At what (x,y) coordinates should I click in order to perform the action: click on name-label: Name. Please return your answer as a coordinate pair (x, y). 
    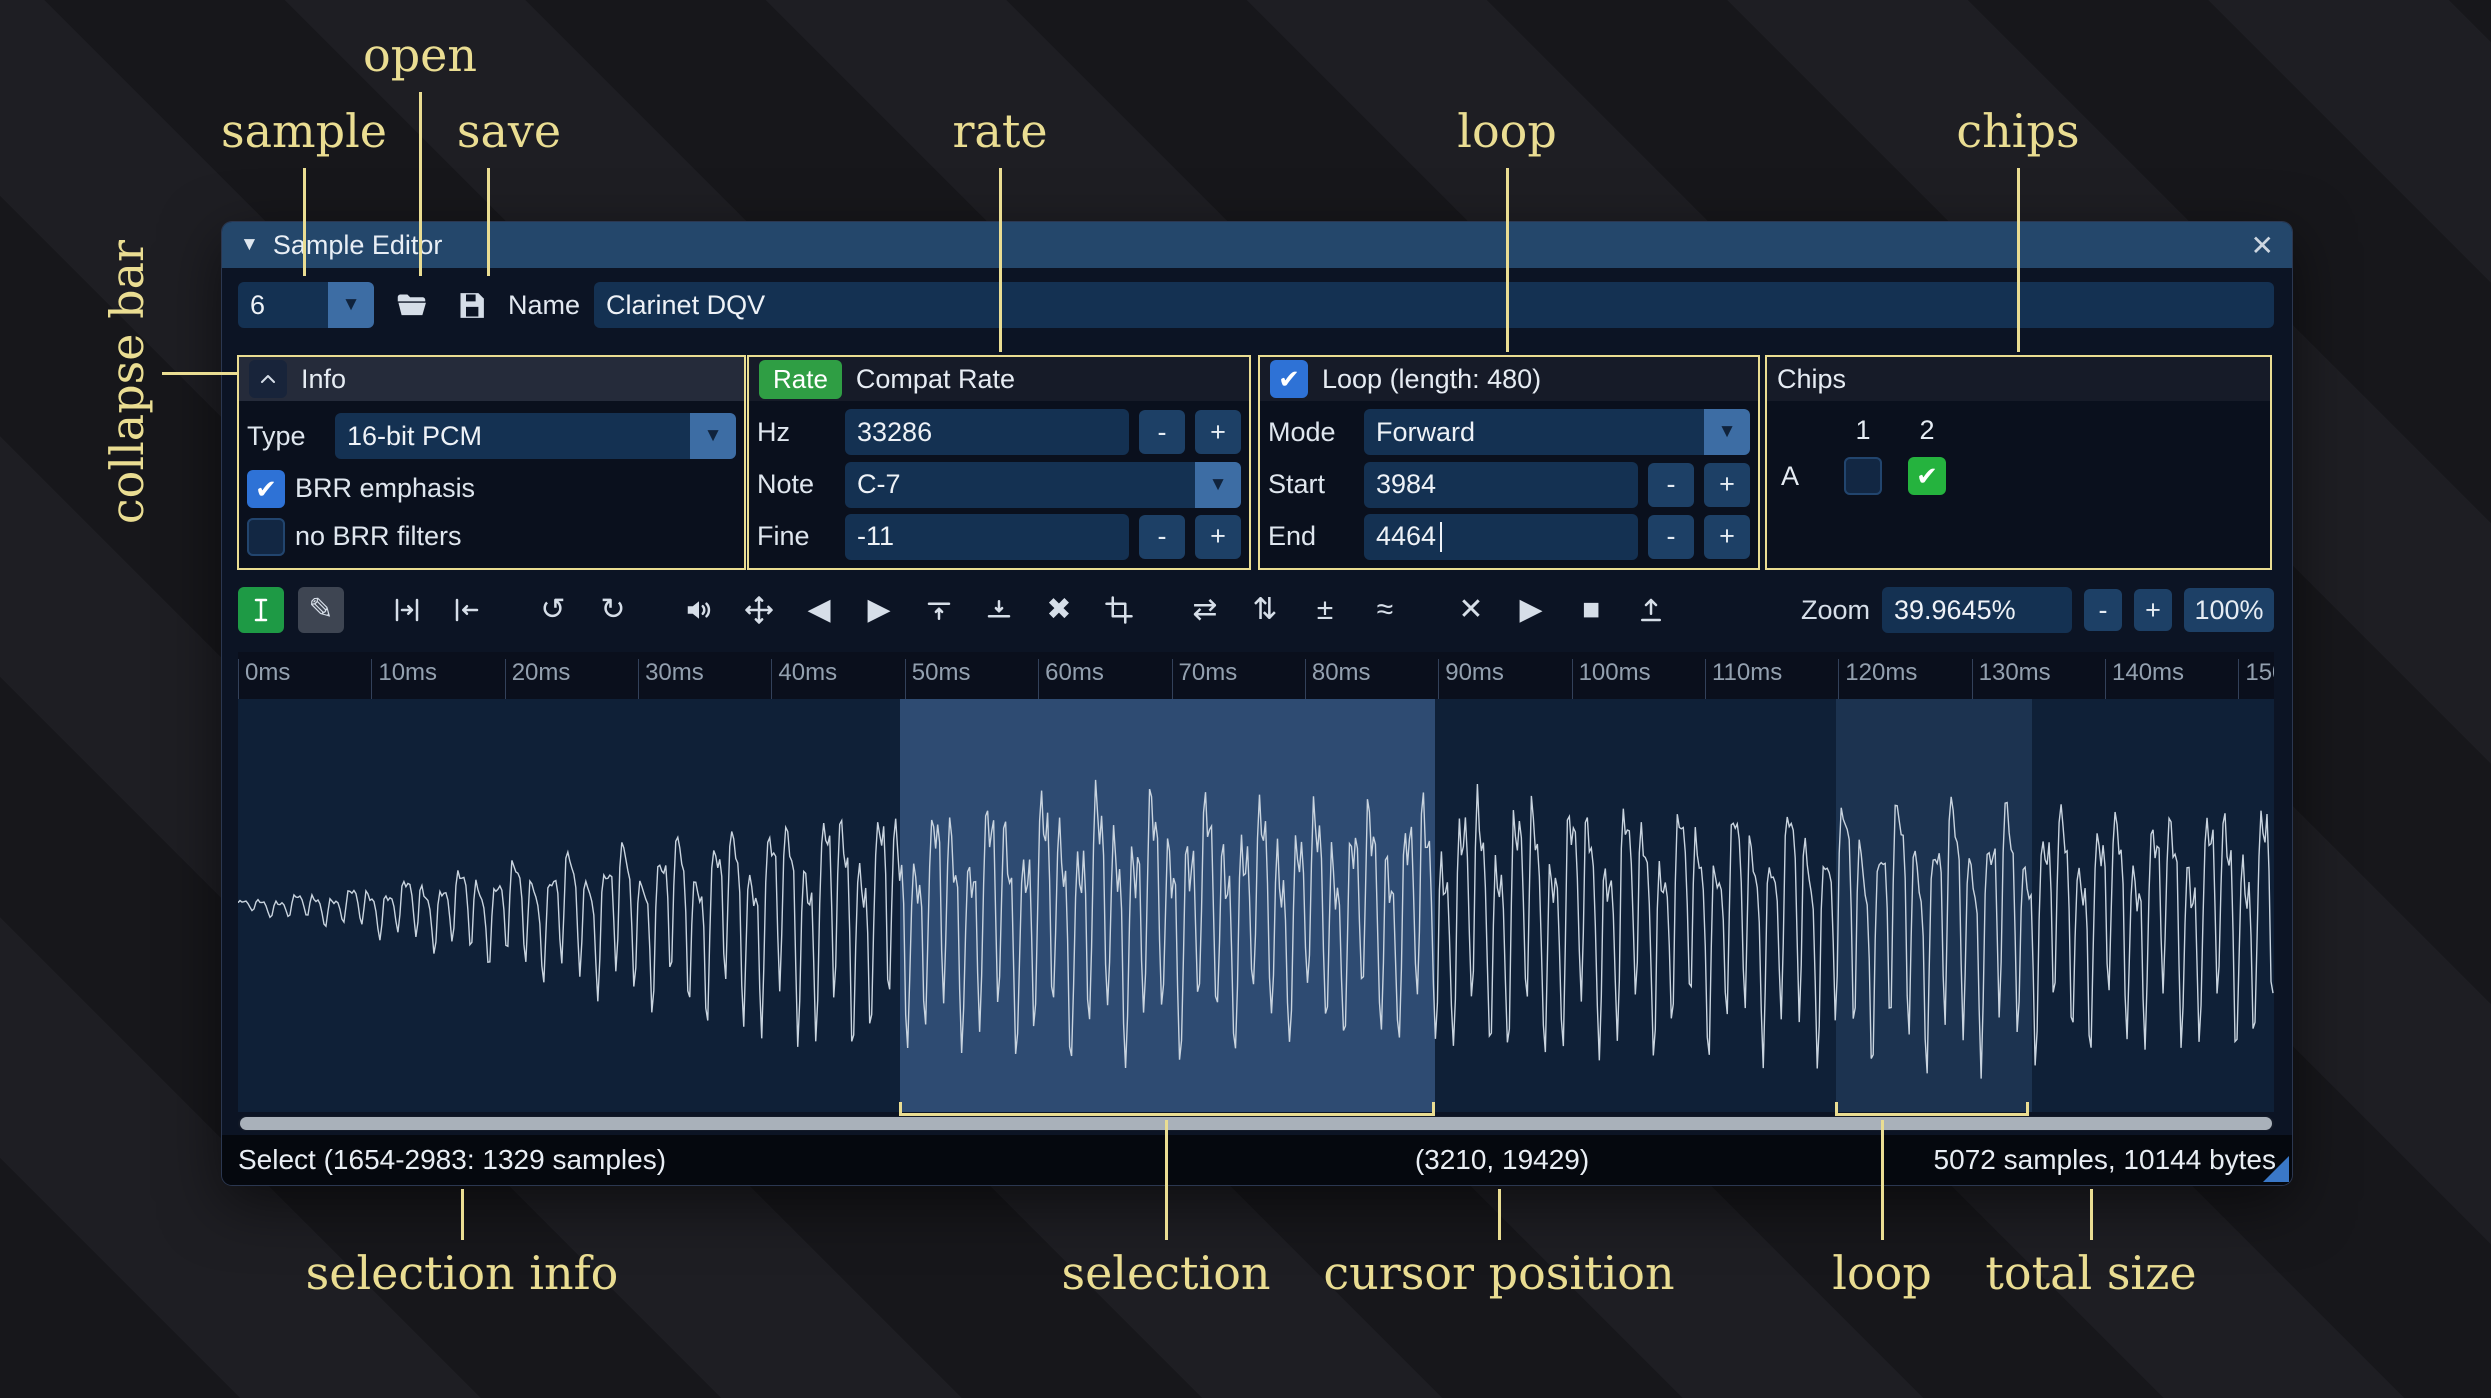
    Looking at the image, I should click on (544, 304).